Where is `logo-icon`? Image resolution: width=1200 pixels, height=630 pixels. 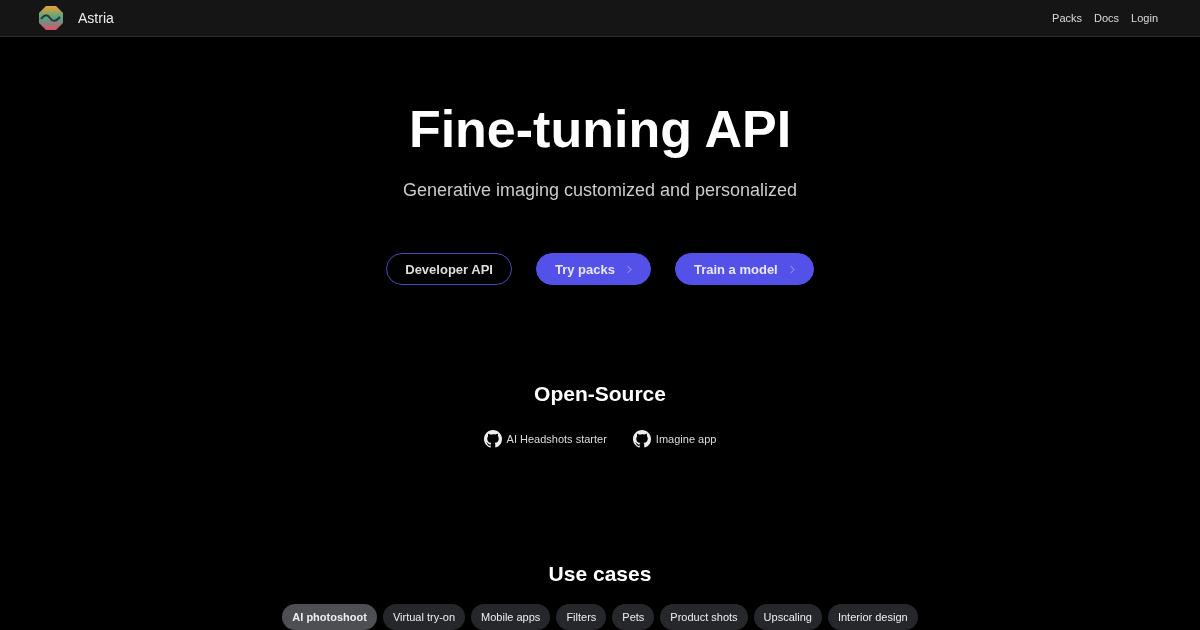
logo-icon is located at coordinates (51, 18).